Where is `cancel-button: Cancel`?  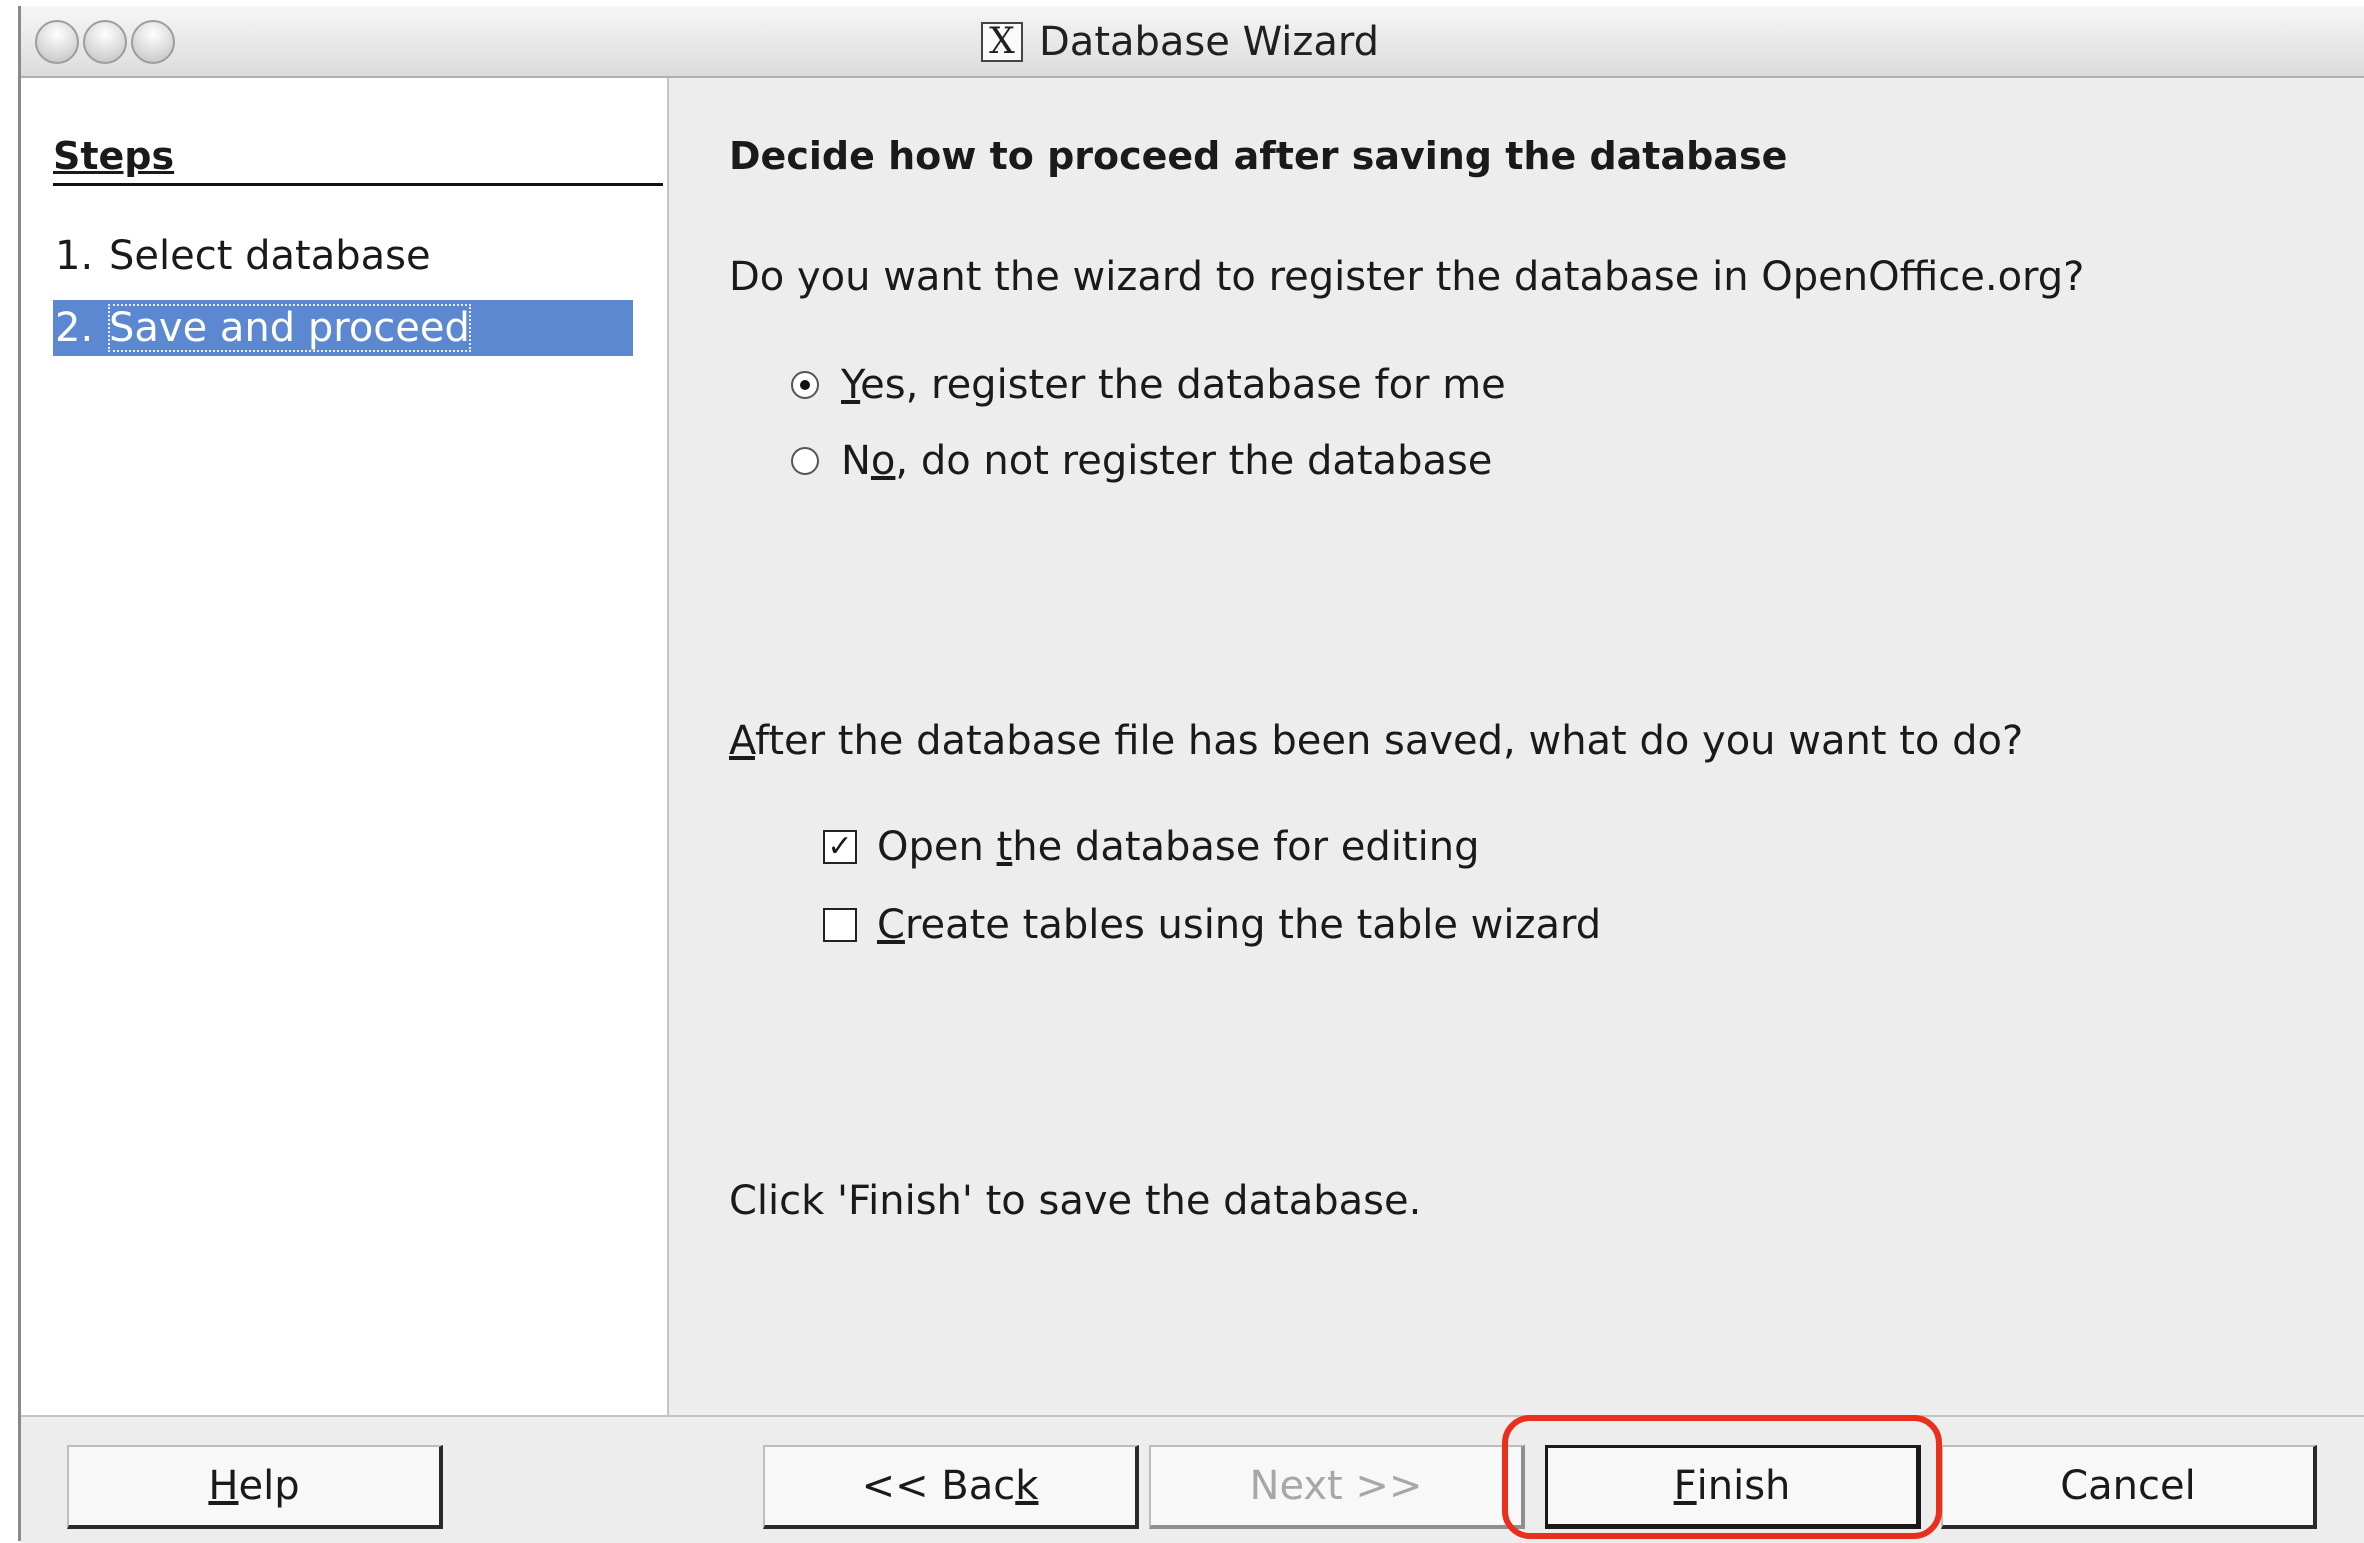
cancel-button: Cancel is located at coordinates (2129, 1487).